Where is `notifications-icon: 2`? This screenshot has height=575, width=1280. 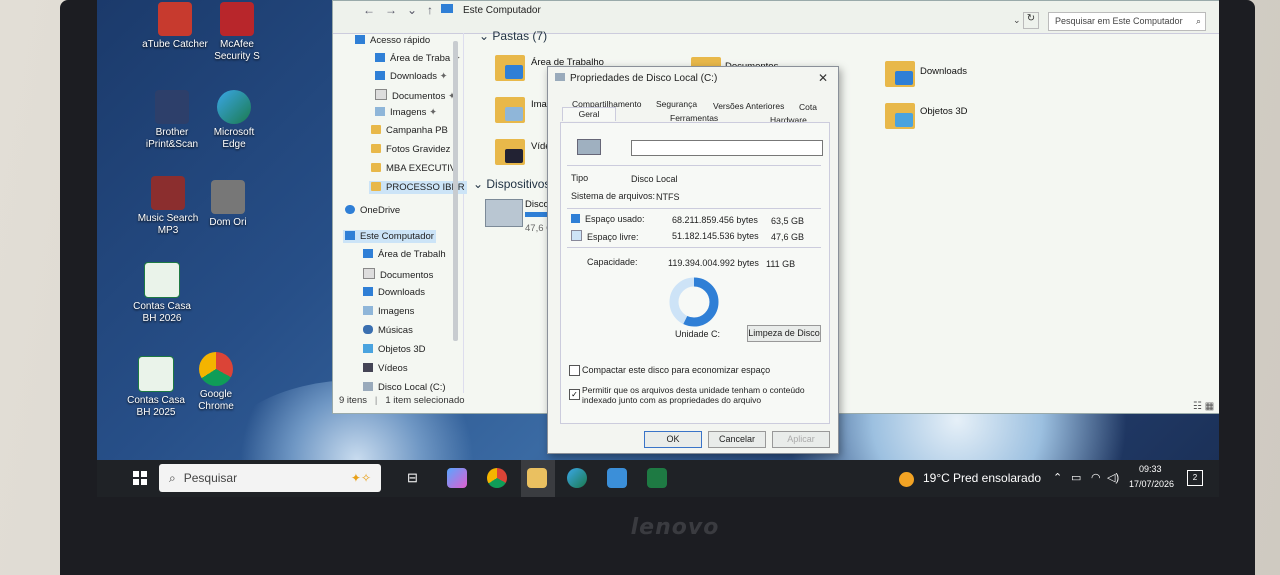
notifications-icon: 2 is located at coordinates (1195, 478).